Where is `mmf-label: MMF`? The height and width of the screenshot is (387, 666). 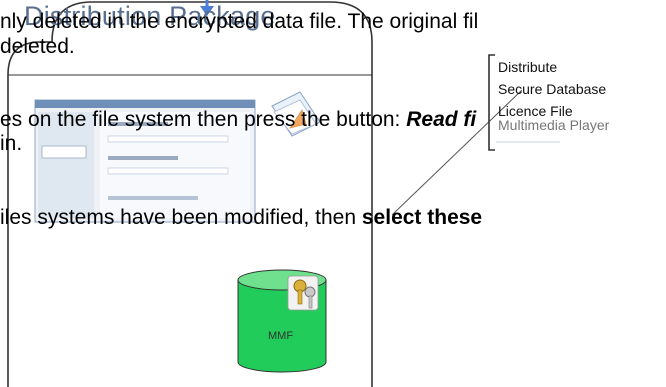
mmf-label: MMF is located at coordinates (281, 336).